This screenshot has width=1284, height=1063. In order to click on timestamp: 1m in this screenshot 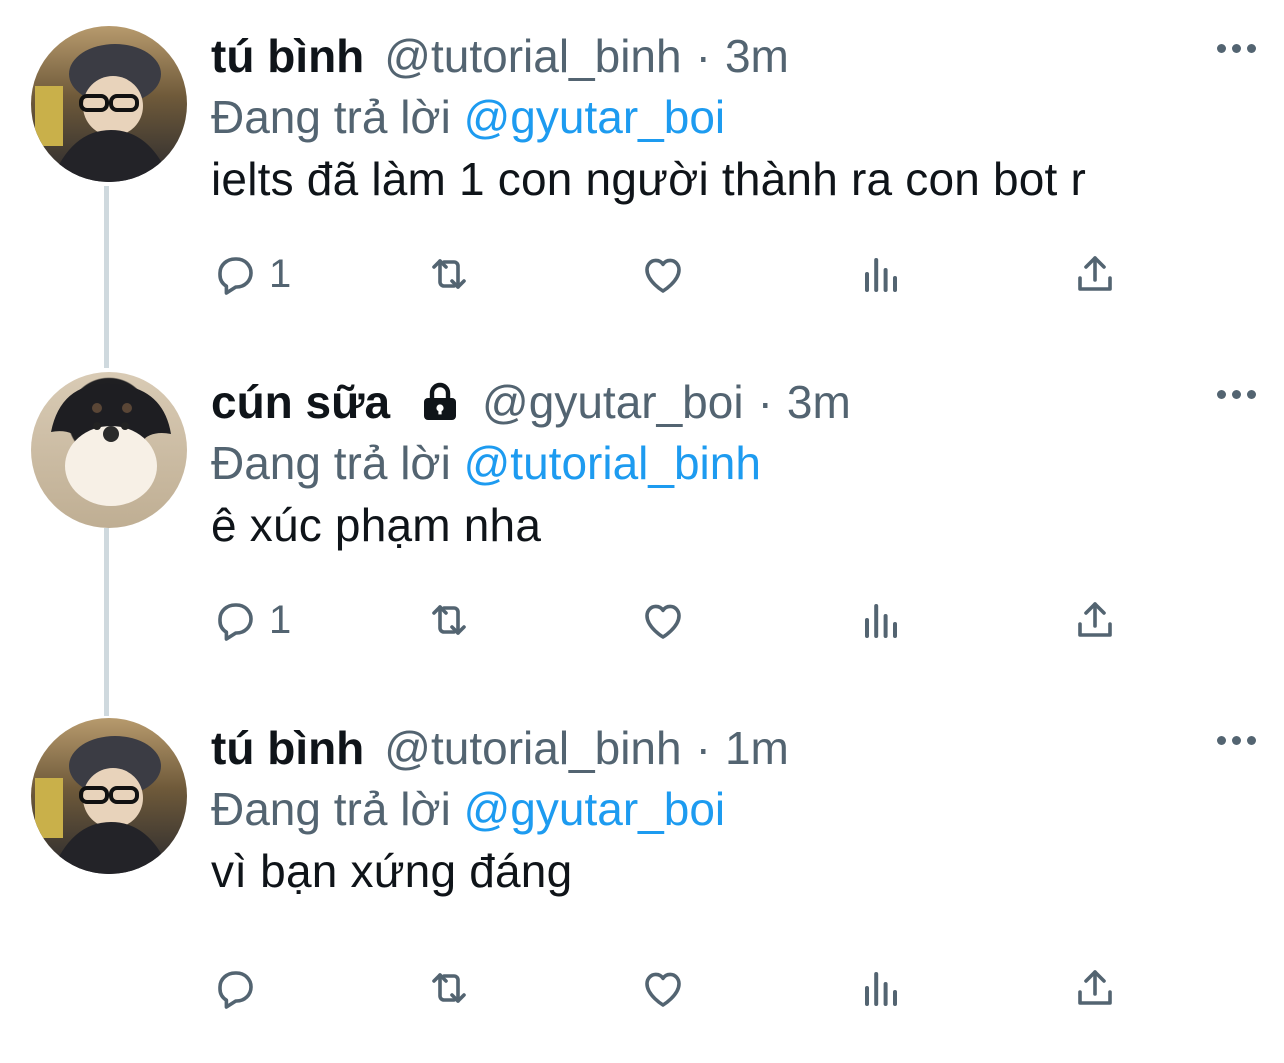, I will do `click(757, 748)`.